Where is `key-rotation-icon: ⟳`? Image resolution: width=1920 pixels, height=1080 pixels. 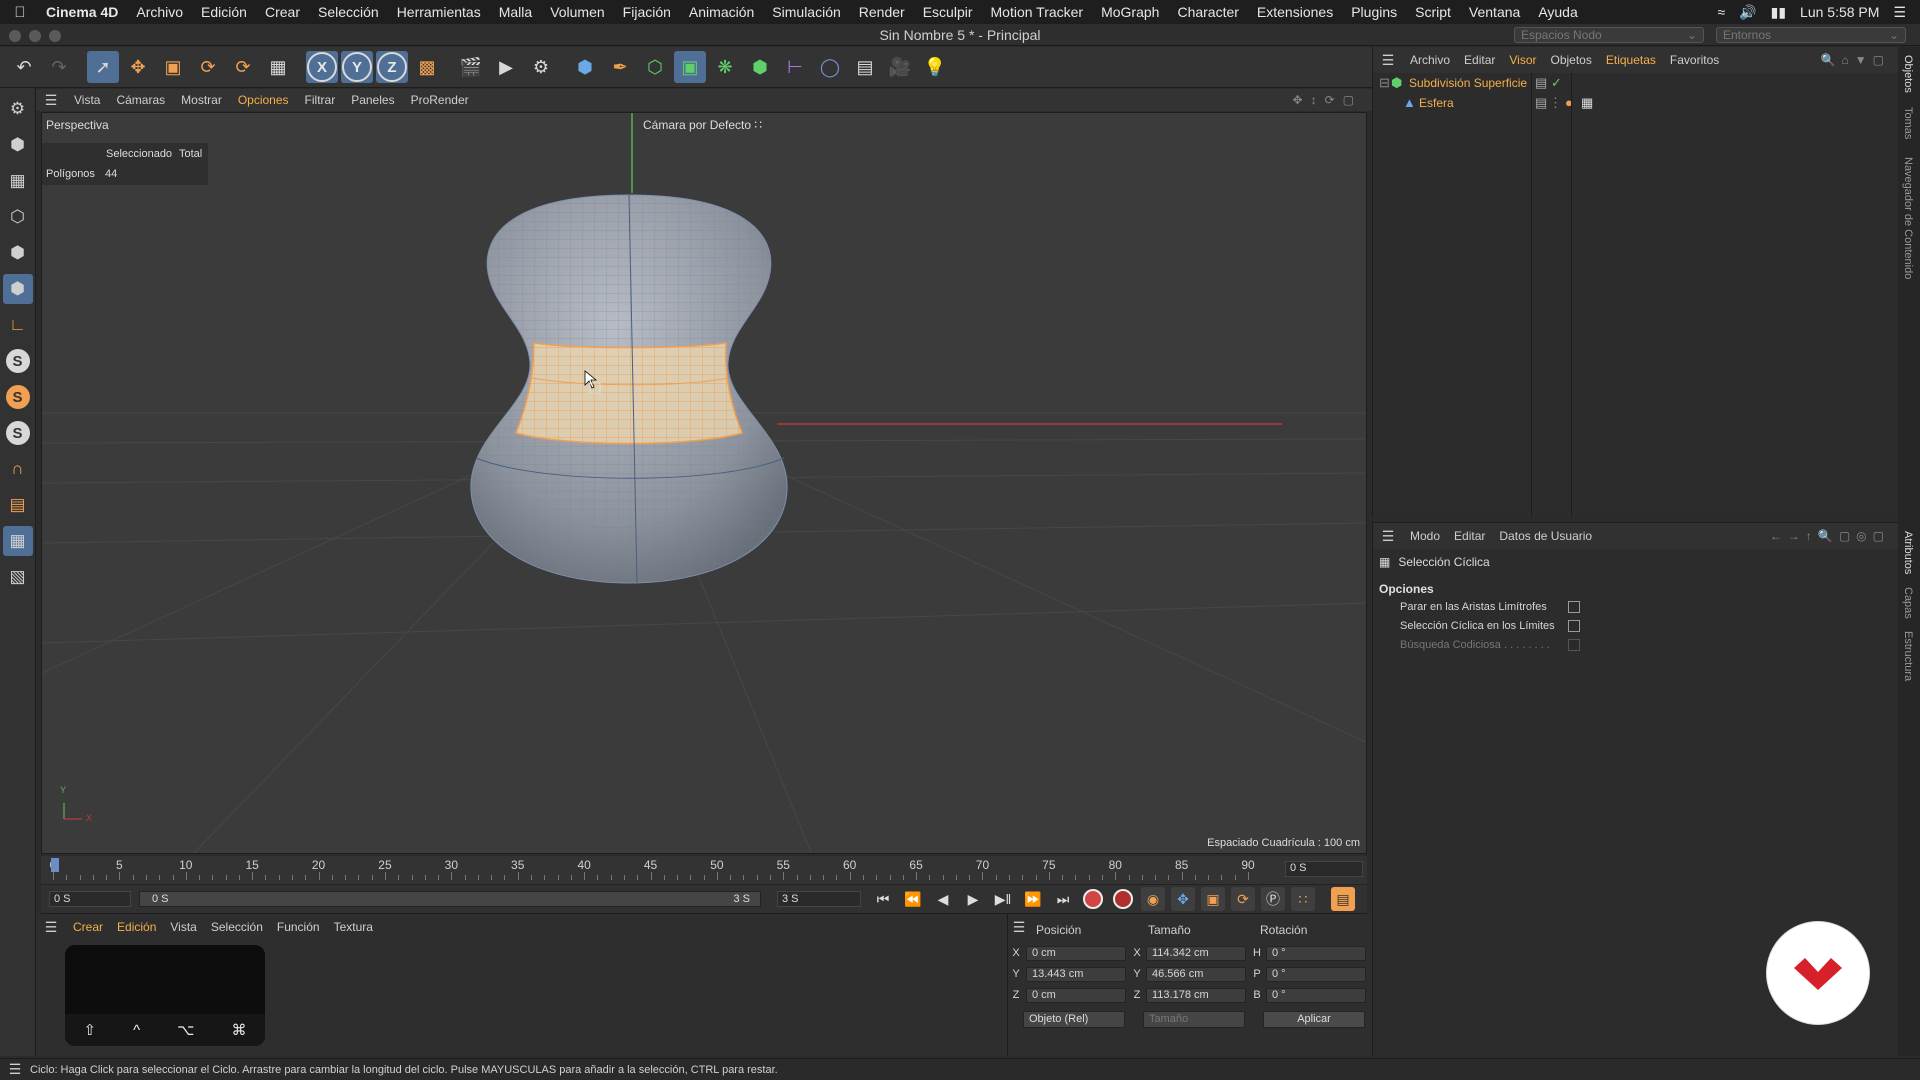
key-rotation-icon: ⟳ is located at coordinates (1243, 899).